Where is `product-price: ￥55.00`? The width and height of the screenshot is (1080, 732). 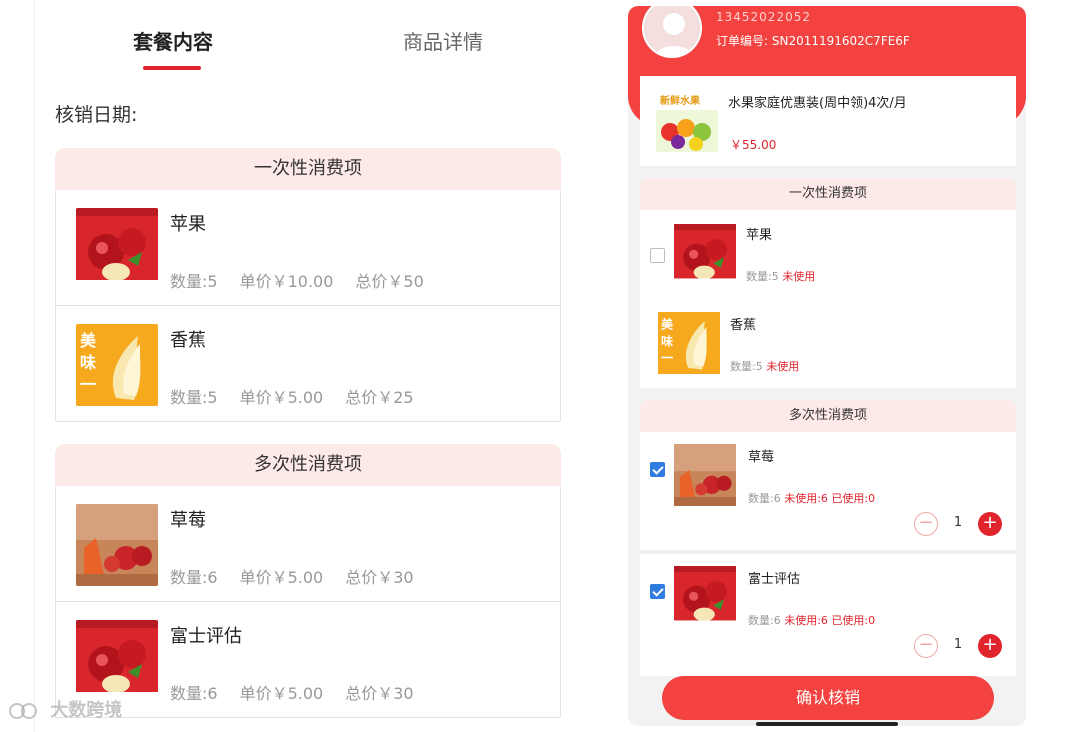 product-price: ￥55.00 is located at coordinates (753, 145).